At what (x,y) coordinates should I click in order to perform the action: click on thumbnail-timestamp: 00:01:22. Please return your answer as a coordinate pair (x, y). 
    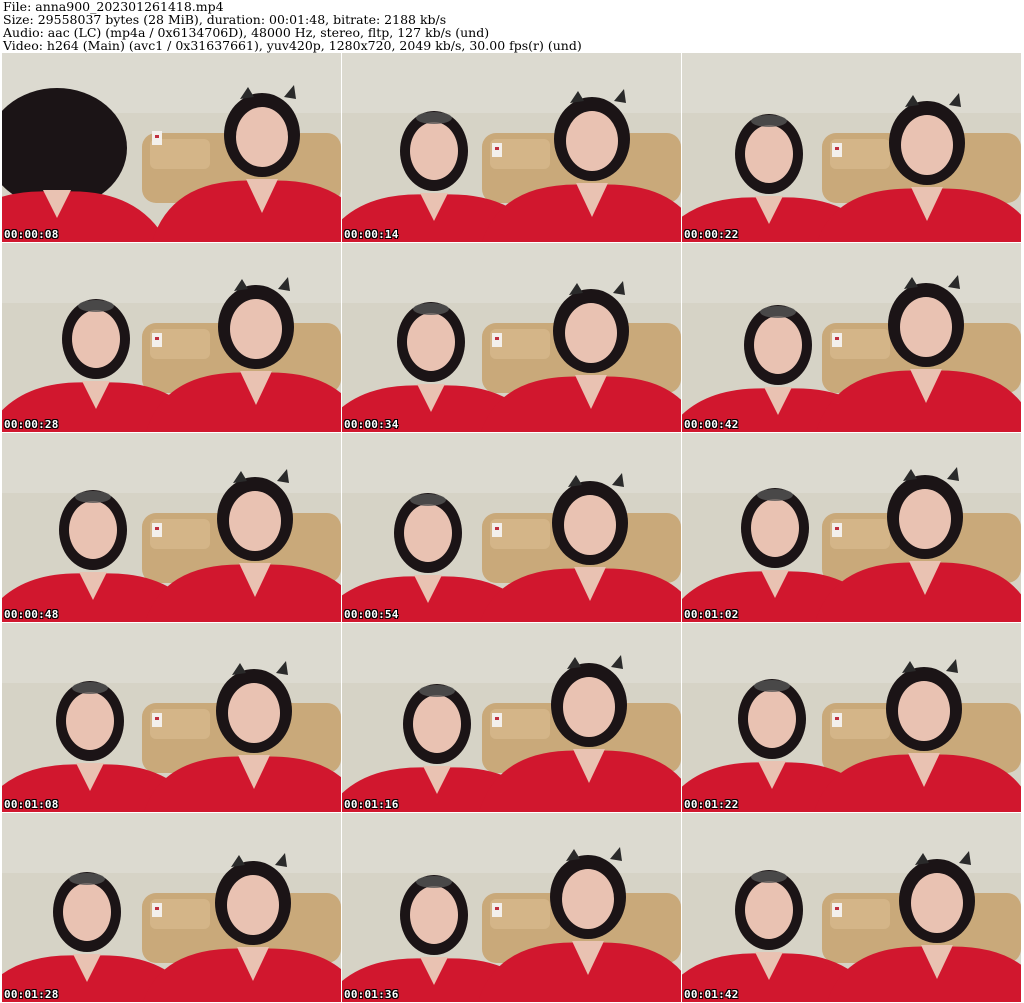
    Looking at the image, I should click on (711, 804).